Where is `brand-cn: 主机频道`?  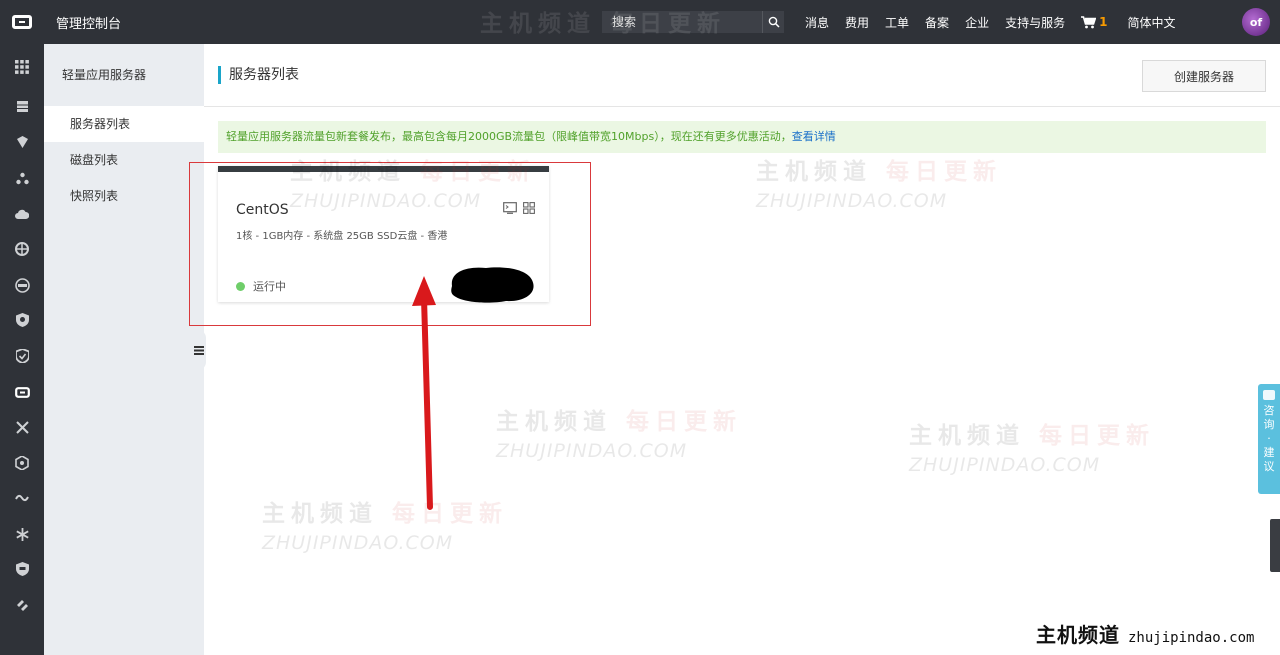
brand-cn: 主机频道 is located at coordinates (1078, 635).